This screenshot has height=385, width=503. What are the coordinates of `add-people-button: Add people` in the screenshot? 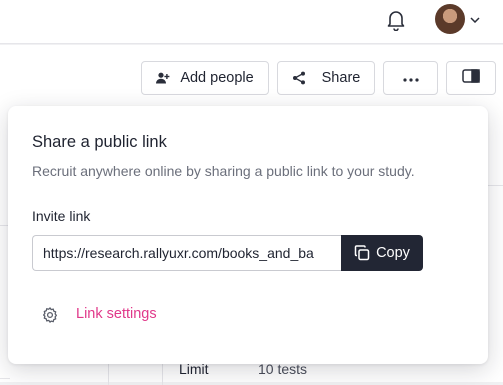 It's located at (205, 78).